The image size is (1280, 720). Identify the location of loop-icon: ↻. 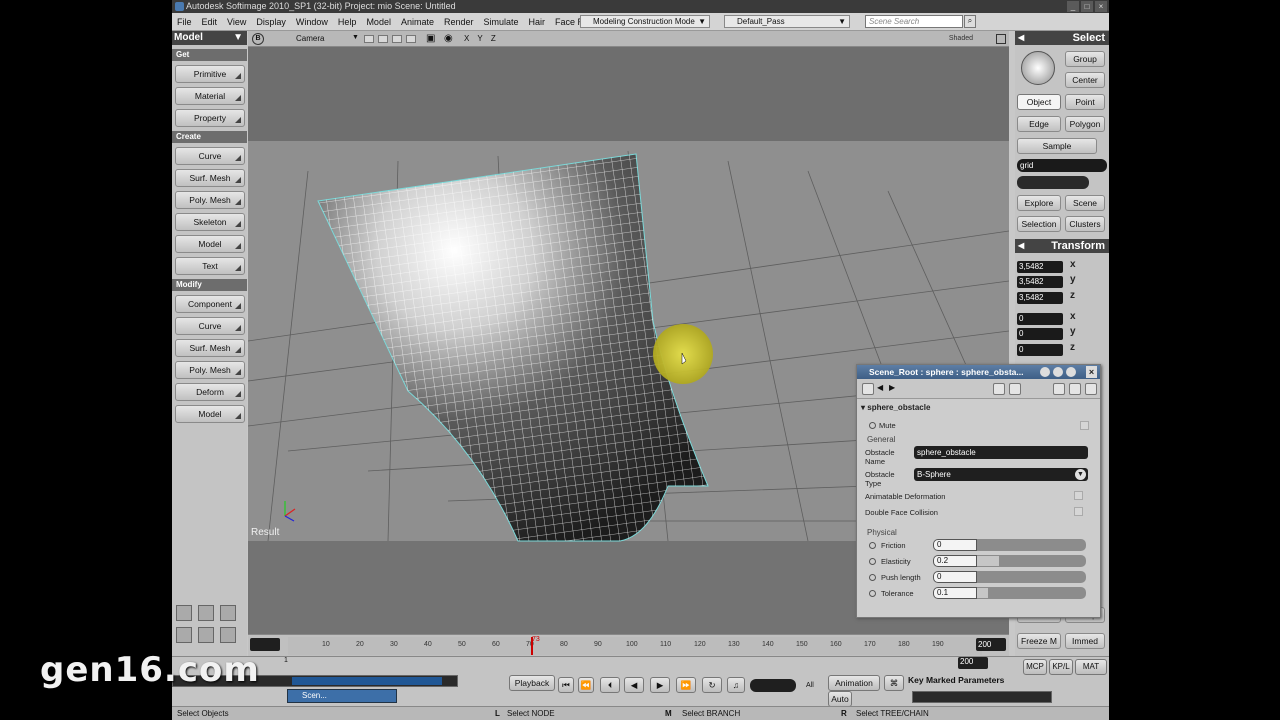
(712, 685).